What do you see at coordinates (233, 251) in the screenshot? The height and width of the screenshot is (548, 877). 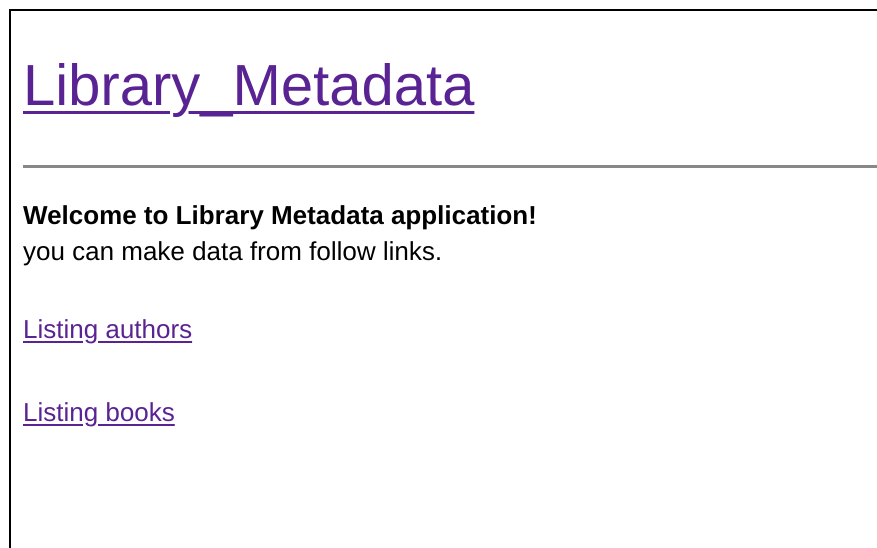 I see `intro-text: you can make data from follow links.` at bounding box center [233, 251].